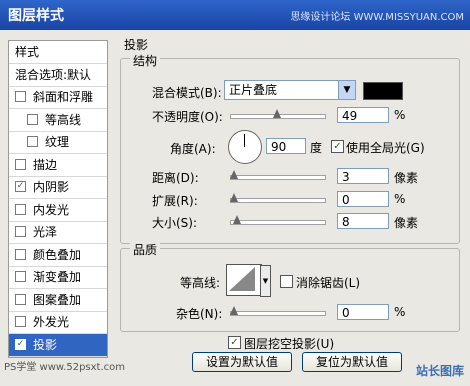 The image size is (470, 386). I want to click on global-light-label: 使用全局光(G), so click(385, 148).